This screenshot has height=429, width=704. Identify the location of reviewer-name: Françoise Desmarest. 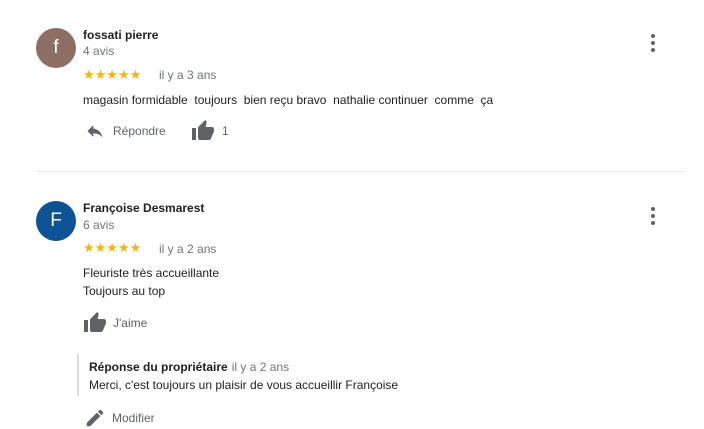
(143, 208).